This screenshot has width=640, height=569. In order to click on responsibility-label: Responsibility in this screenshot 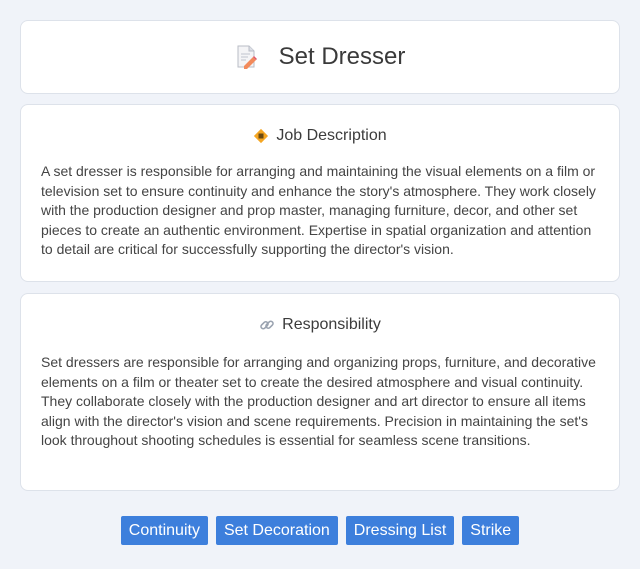, I will do `click(331, 324)`.